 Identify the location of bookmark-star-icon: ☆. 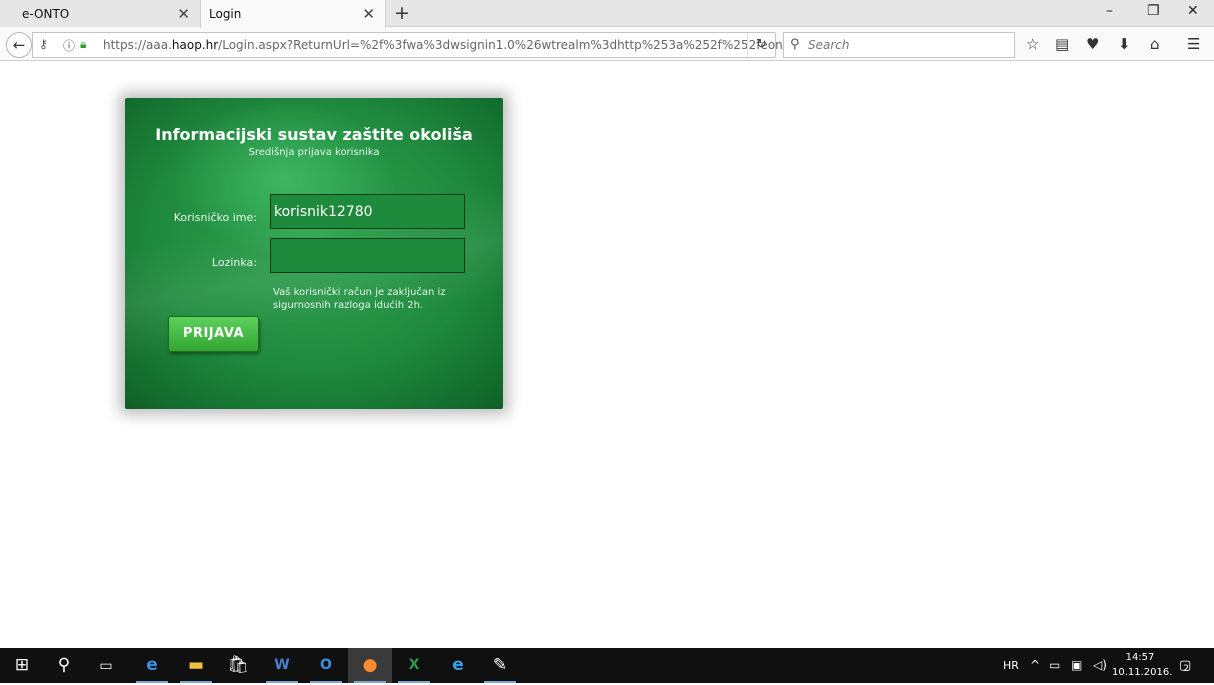
(1032, 44).